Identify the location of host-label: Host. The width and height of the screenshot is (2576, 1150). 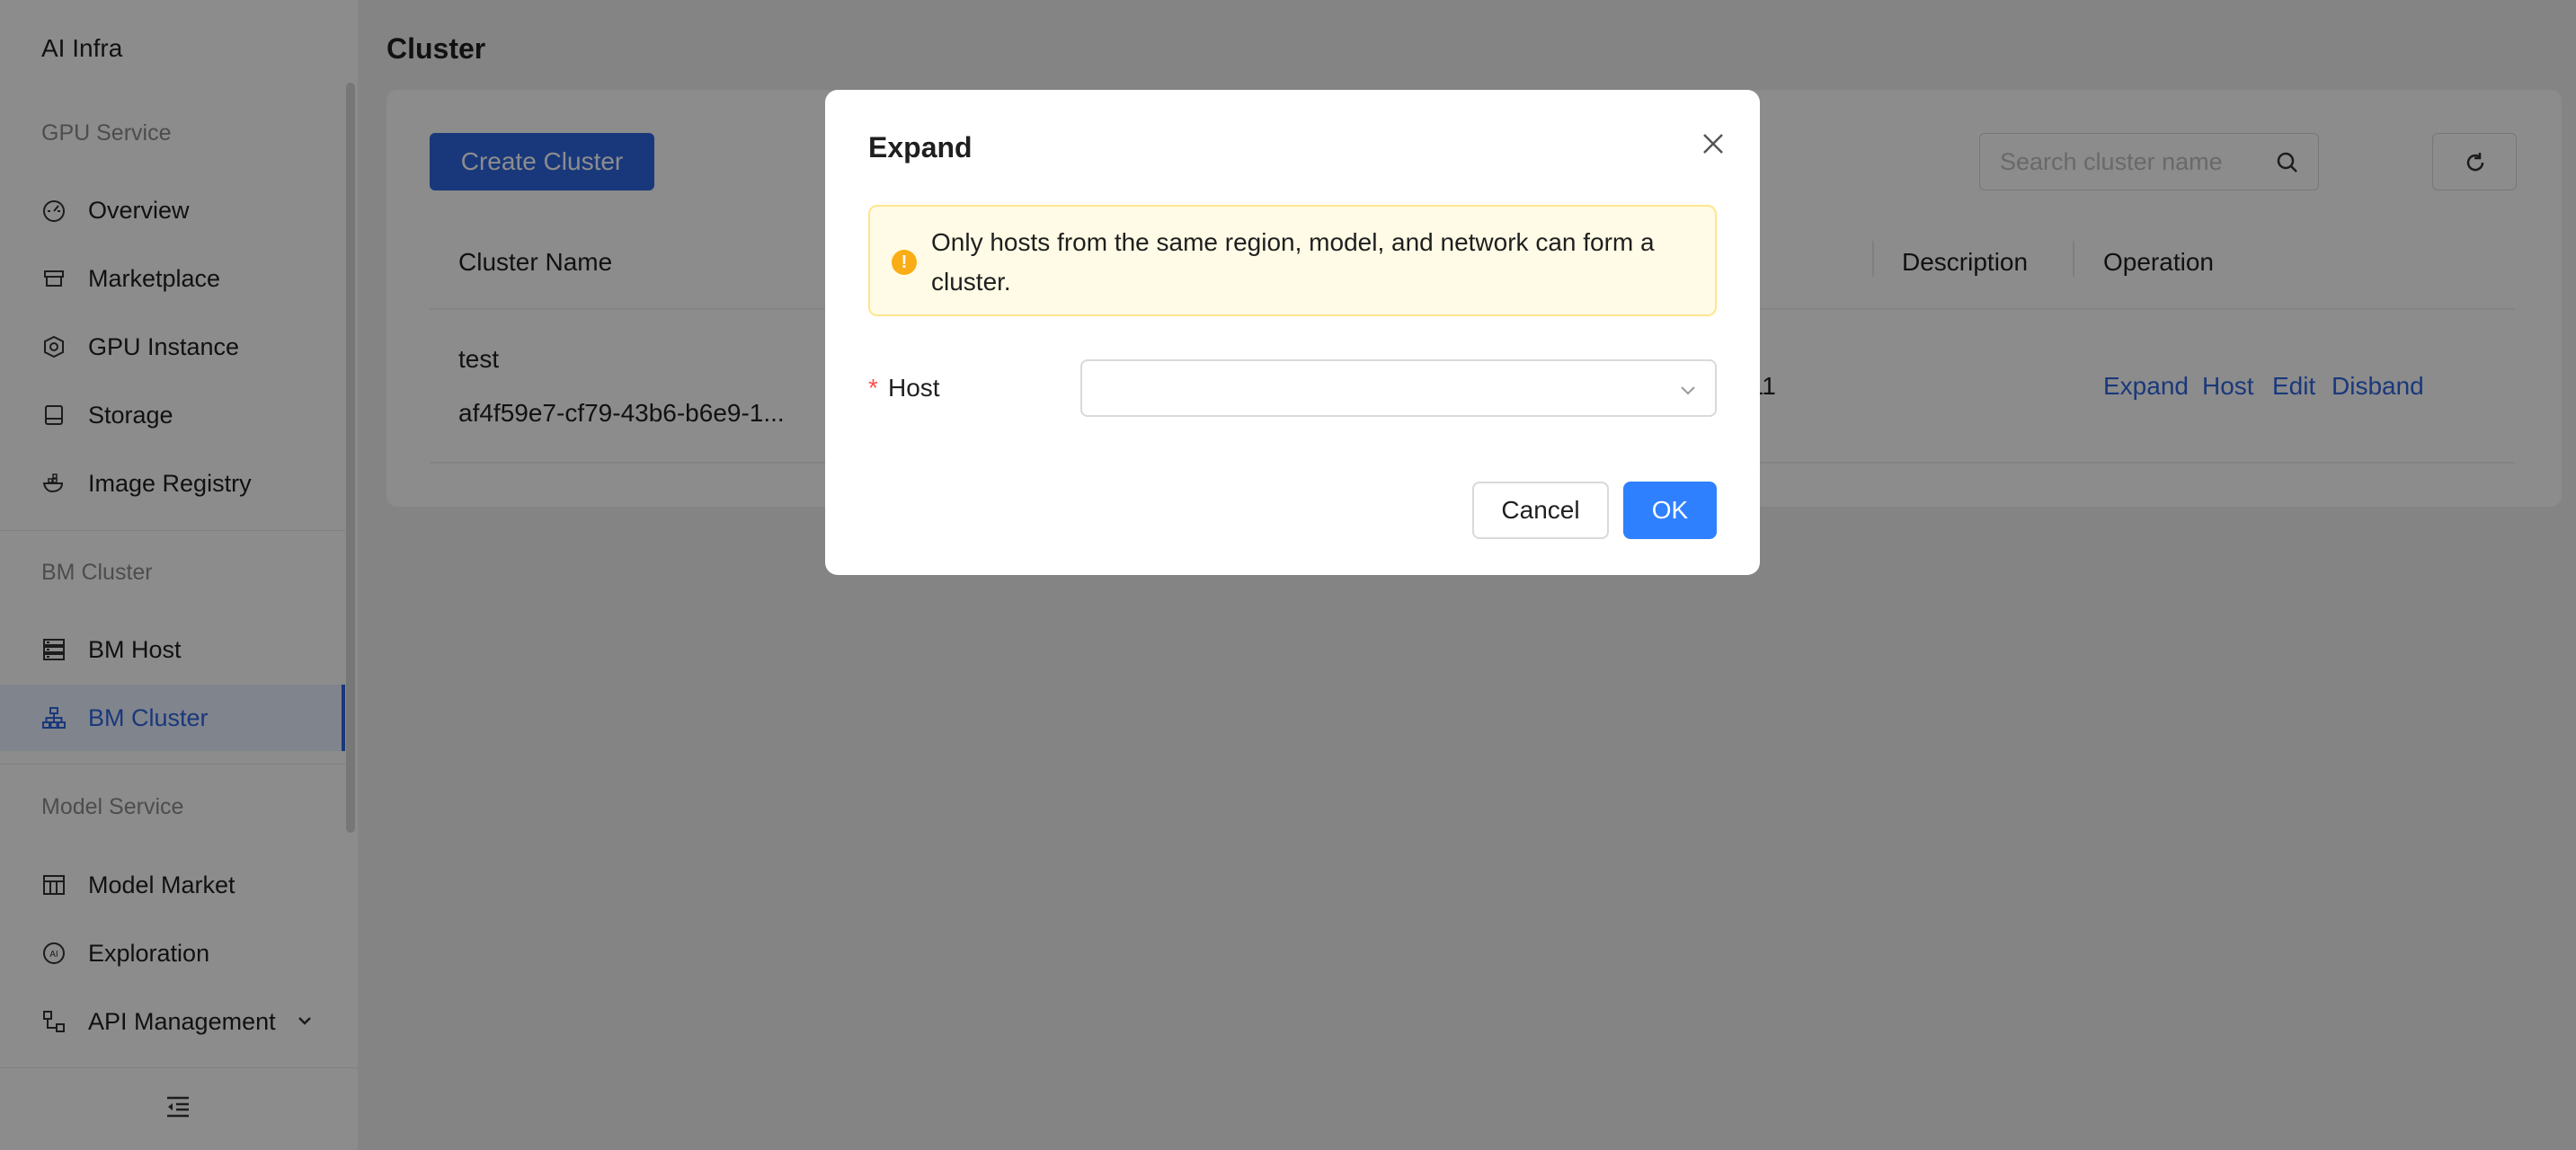
(914, 388).